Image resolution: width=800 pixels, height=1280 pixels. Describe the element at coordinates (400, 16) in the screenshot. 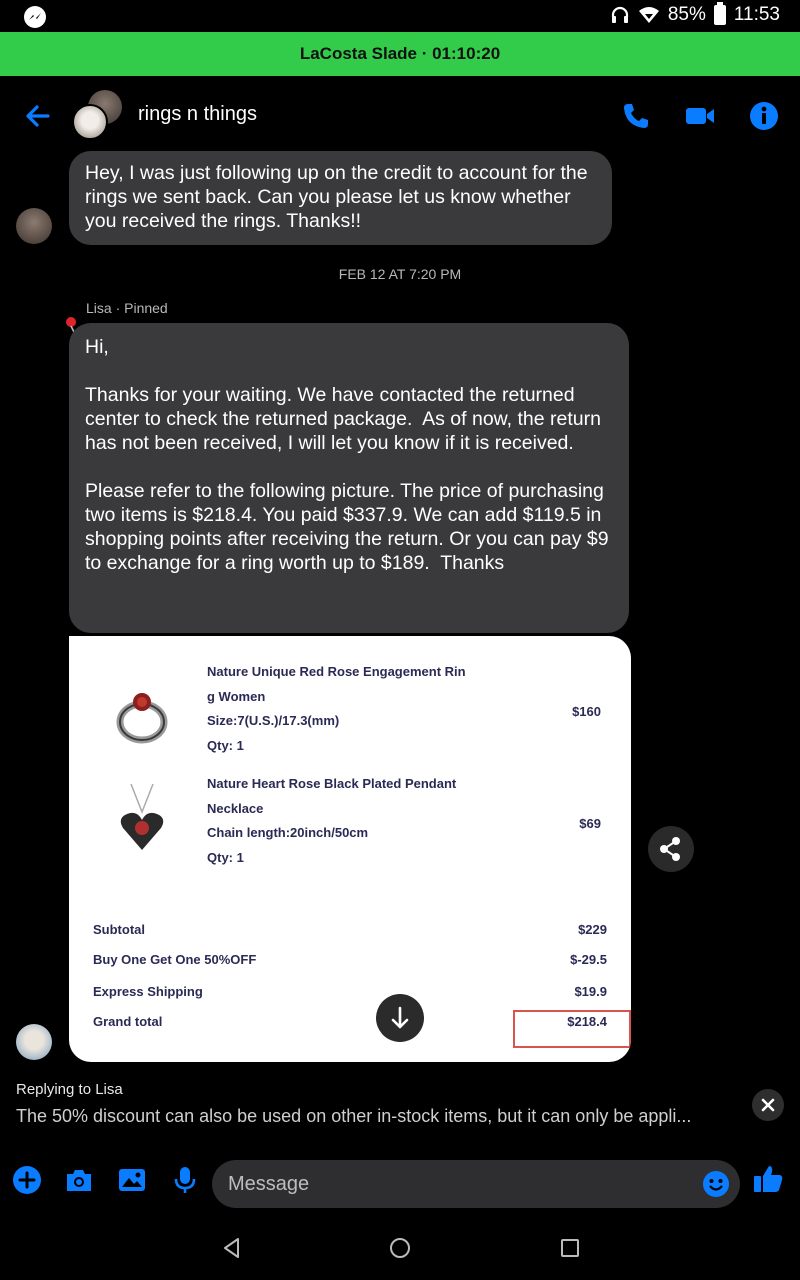

I see `status-bar: 85% 11:53` at that location.